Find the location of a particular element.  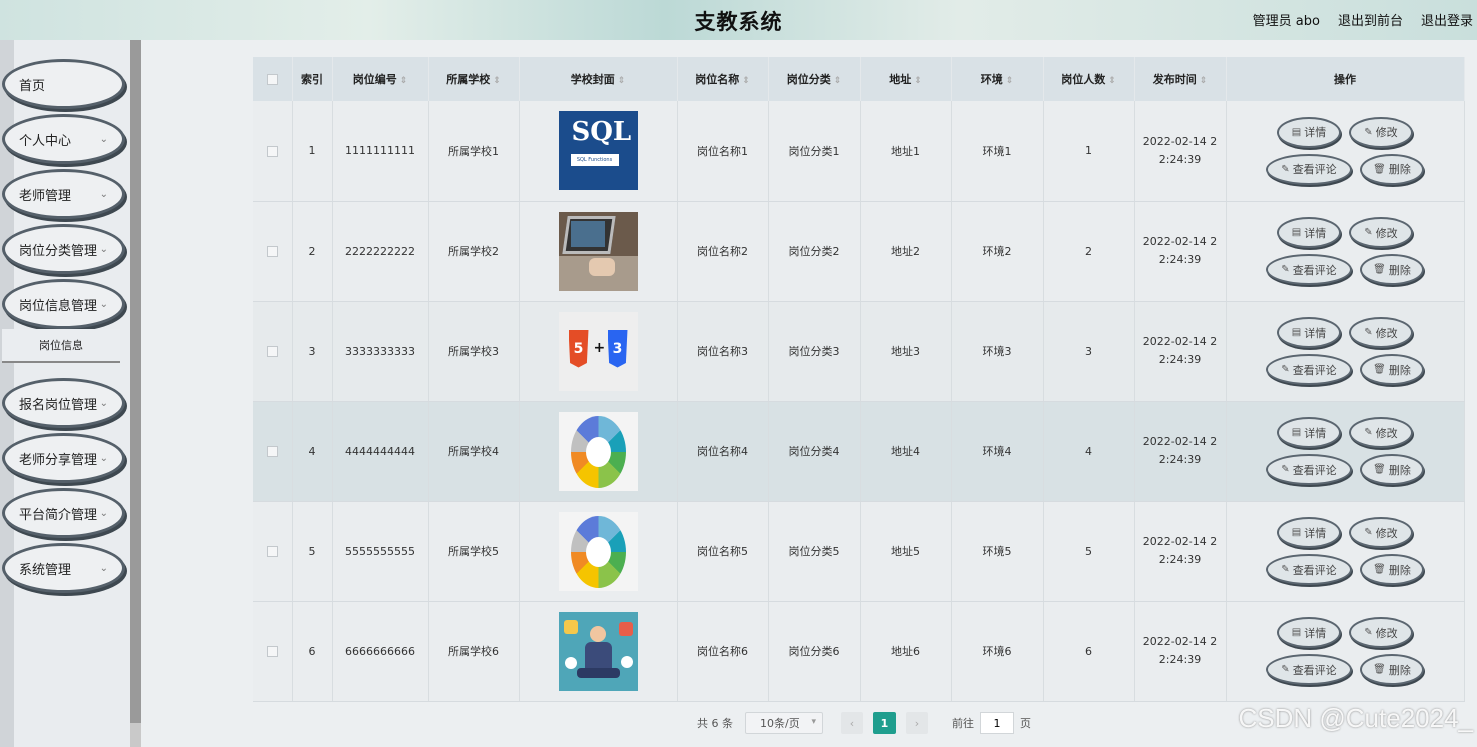

goto-page-input is located at coordinates (997, 723).